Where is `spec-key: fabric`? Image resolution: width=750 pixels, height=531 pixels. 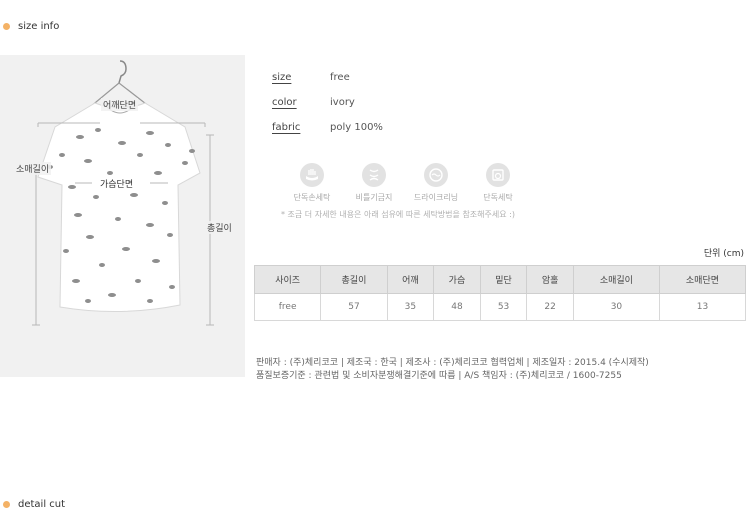
spec-key: fabric is located at coordinates (286, 127).